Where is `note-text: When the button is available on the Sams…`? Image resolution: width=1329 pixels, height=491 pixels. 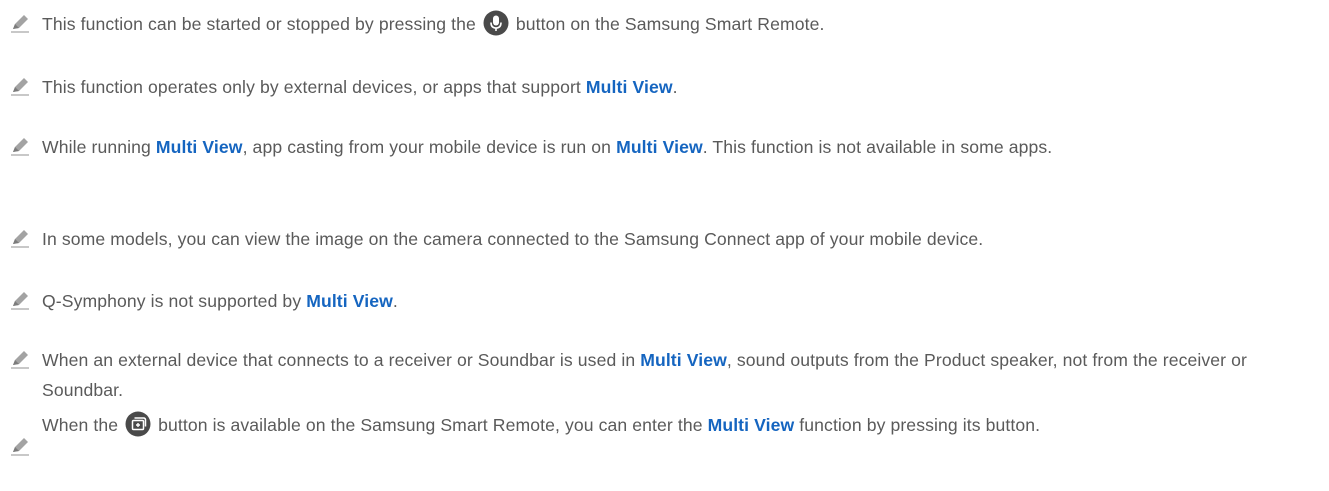 note-text: When the button is available on the Sams… is located at coordinates (682, 425).